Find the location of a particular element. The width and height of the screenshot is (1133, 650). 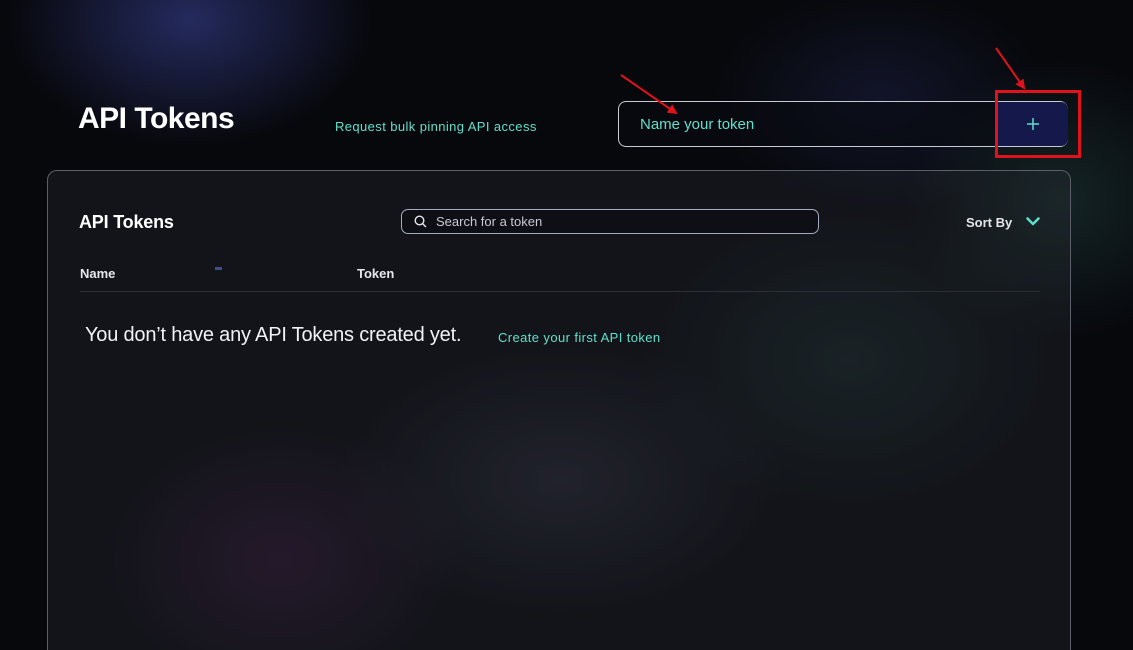

create-first-token-link: Create your first API token is located at coordinates (579, 337).